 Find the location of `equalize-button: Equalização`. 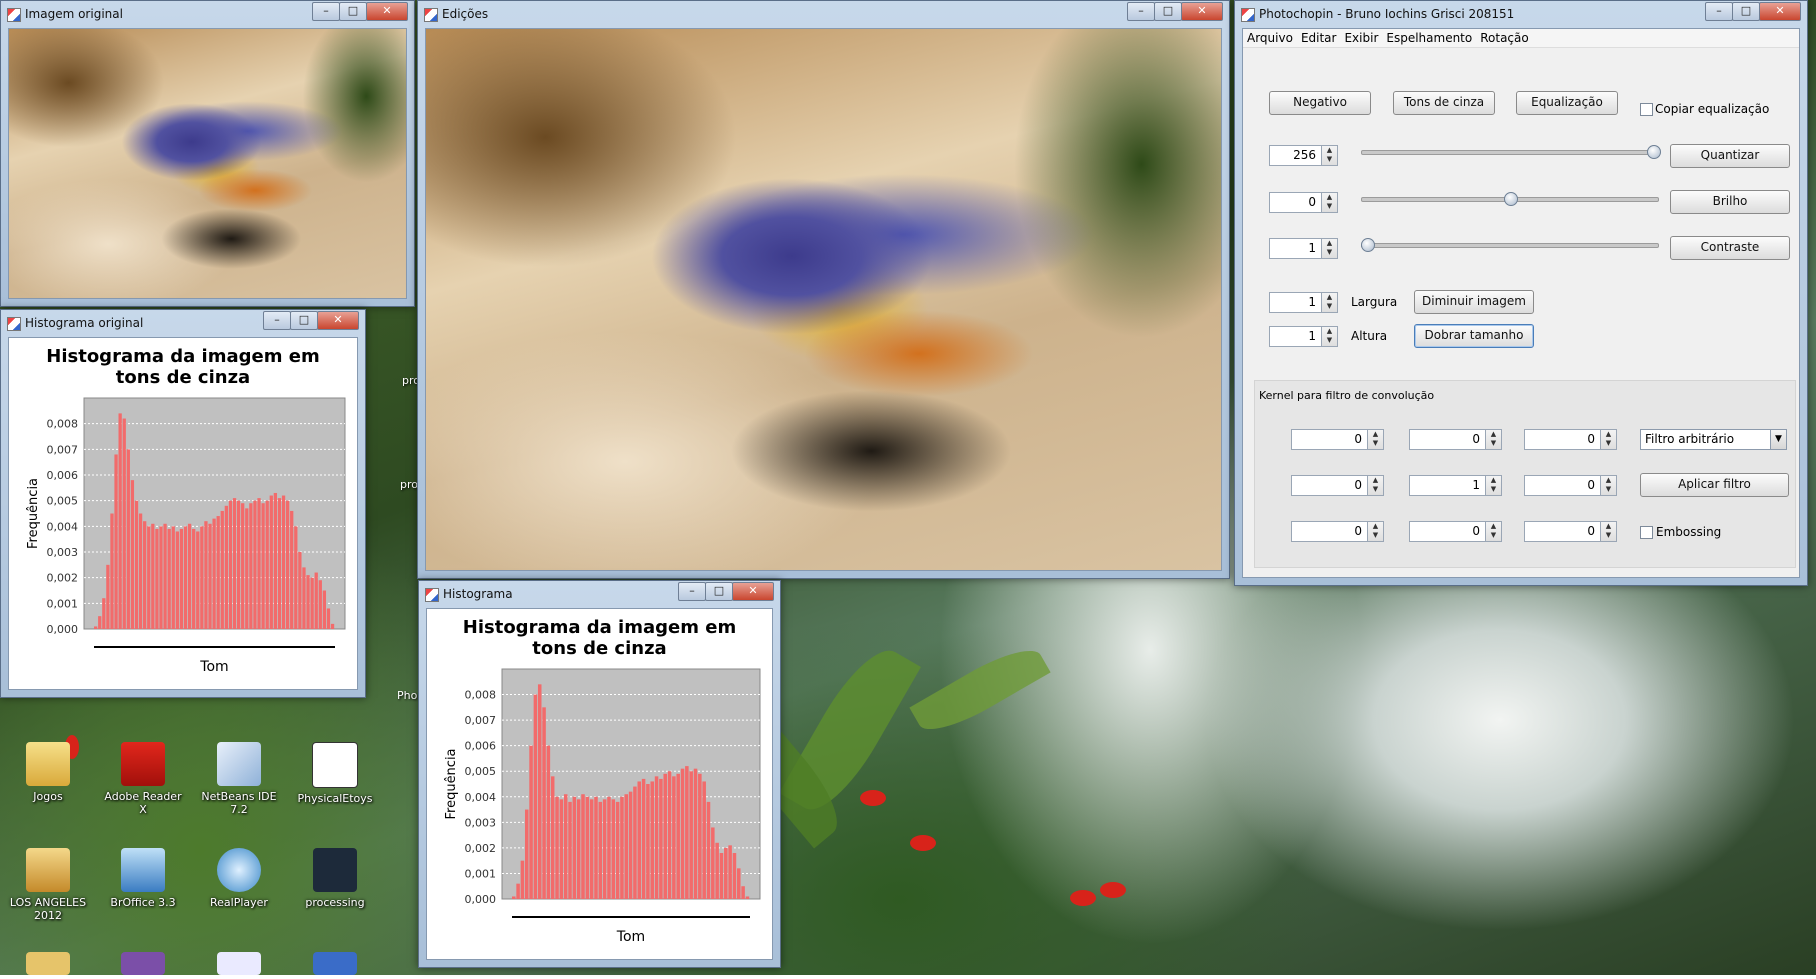

equalize-button: Equalização is located at coordinates (1567, 103).